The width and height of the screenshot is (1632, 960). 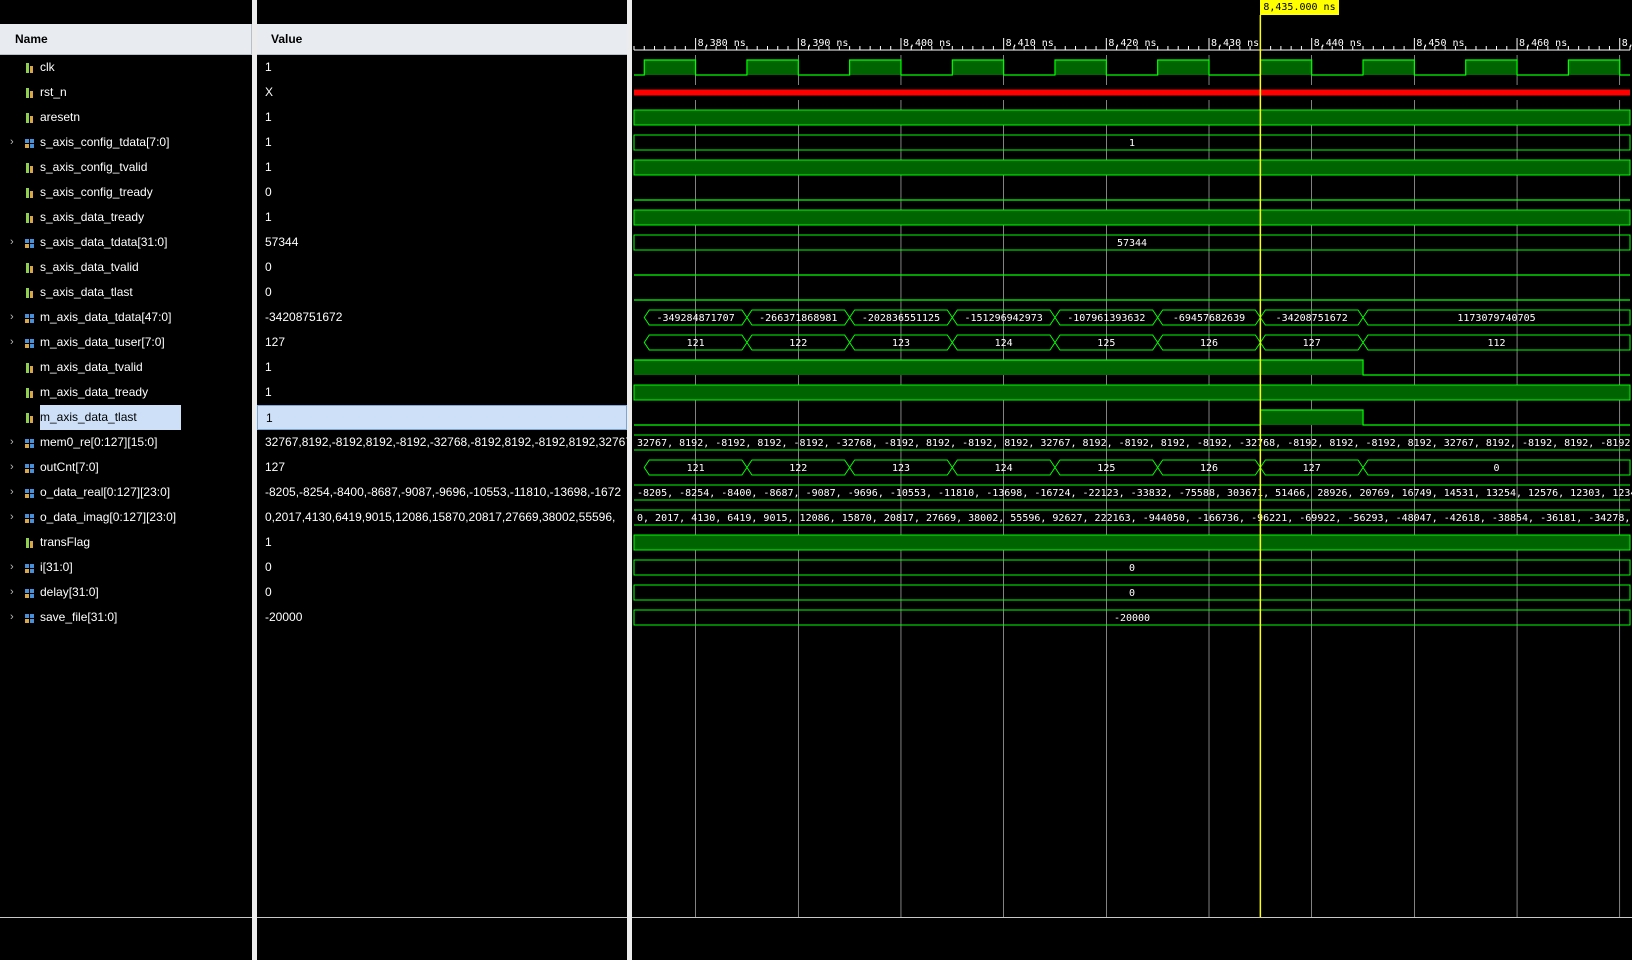 What do you see at coordinates (1132, 417) in the screenshot?
I see `pulse-wave-outline` at bounding box center [1132, 417].